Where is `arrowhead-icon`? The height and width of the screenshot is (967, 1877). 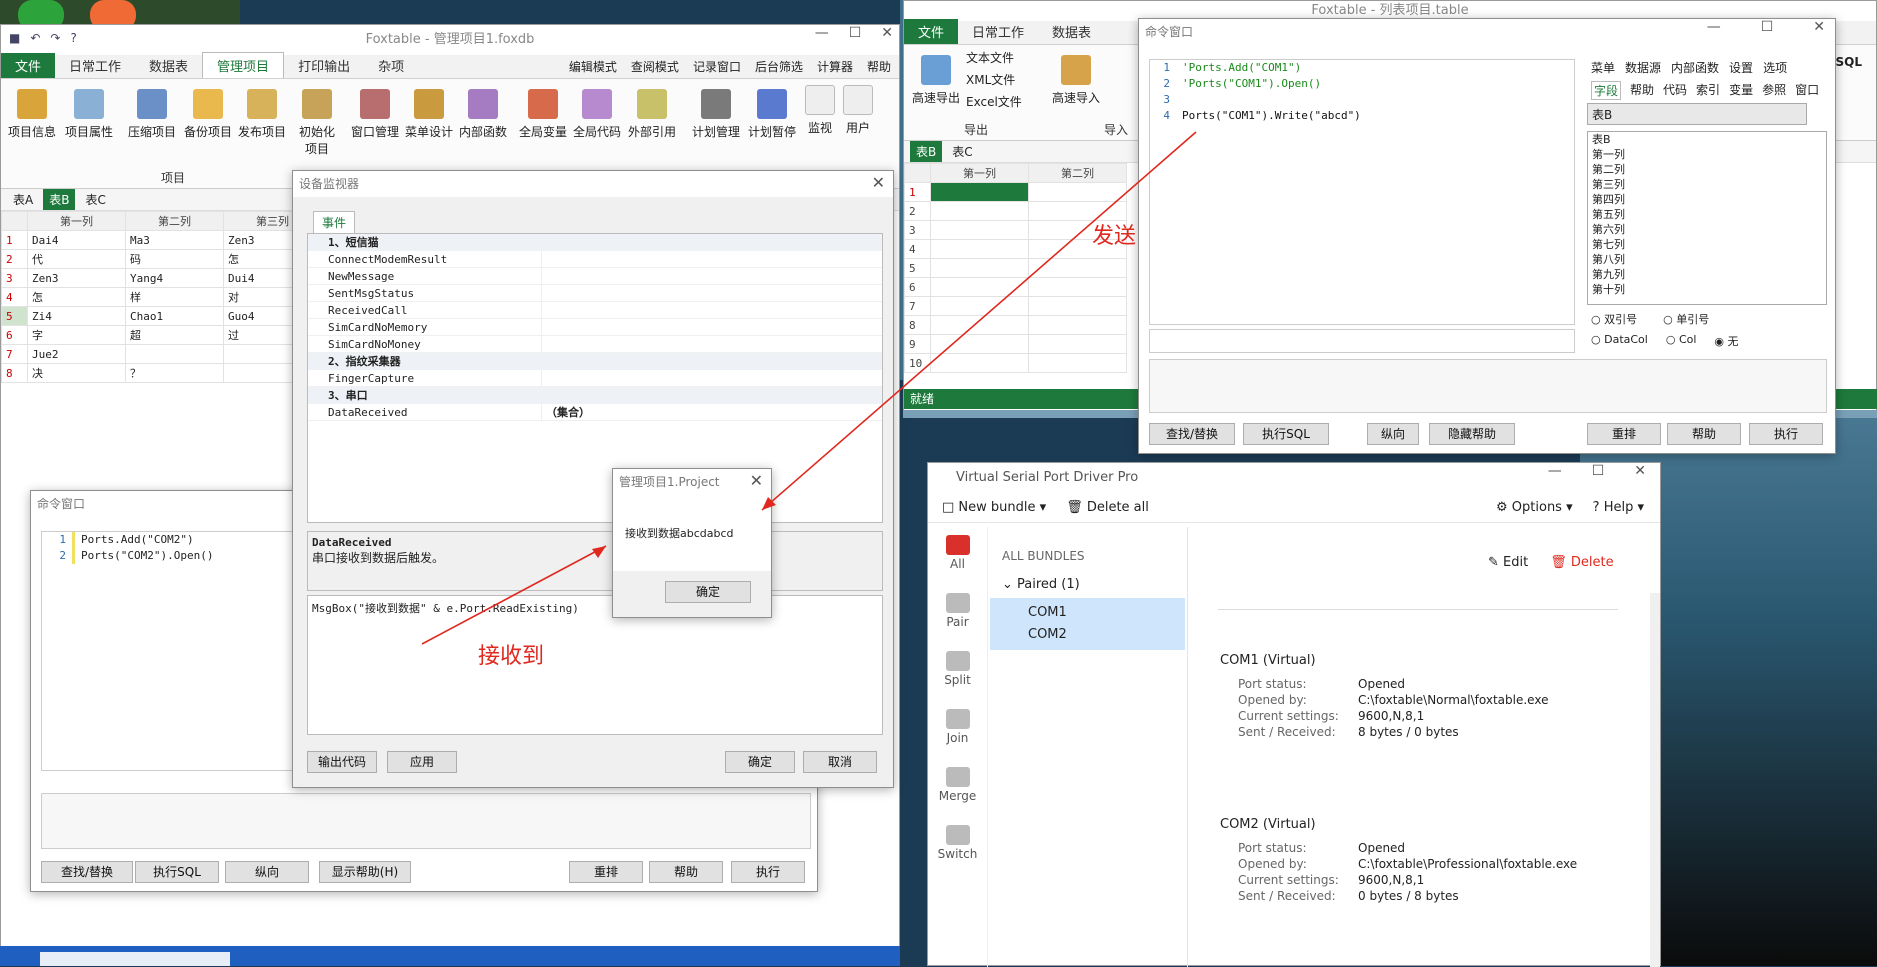
arrowhead-icon is located at coordinates (599, 552).